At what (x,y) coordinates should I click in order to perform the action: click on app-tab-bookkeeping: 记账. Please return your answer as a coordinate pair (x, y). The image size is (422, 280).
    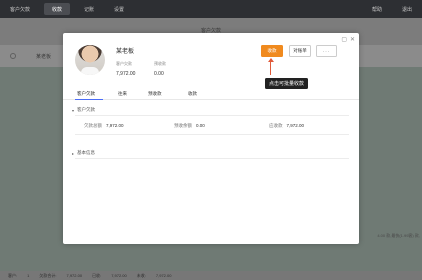
    Looking at the image, I should click on (89, 9).